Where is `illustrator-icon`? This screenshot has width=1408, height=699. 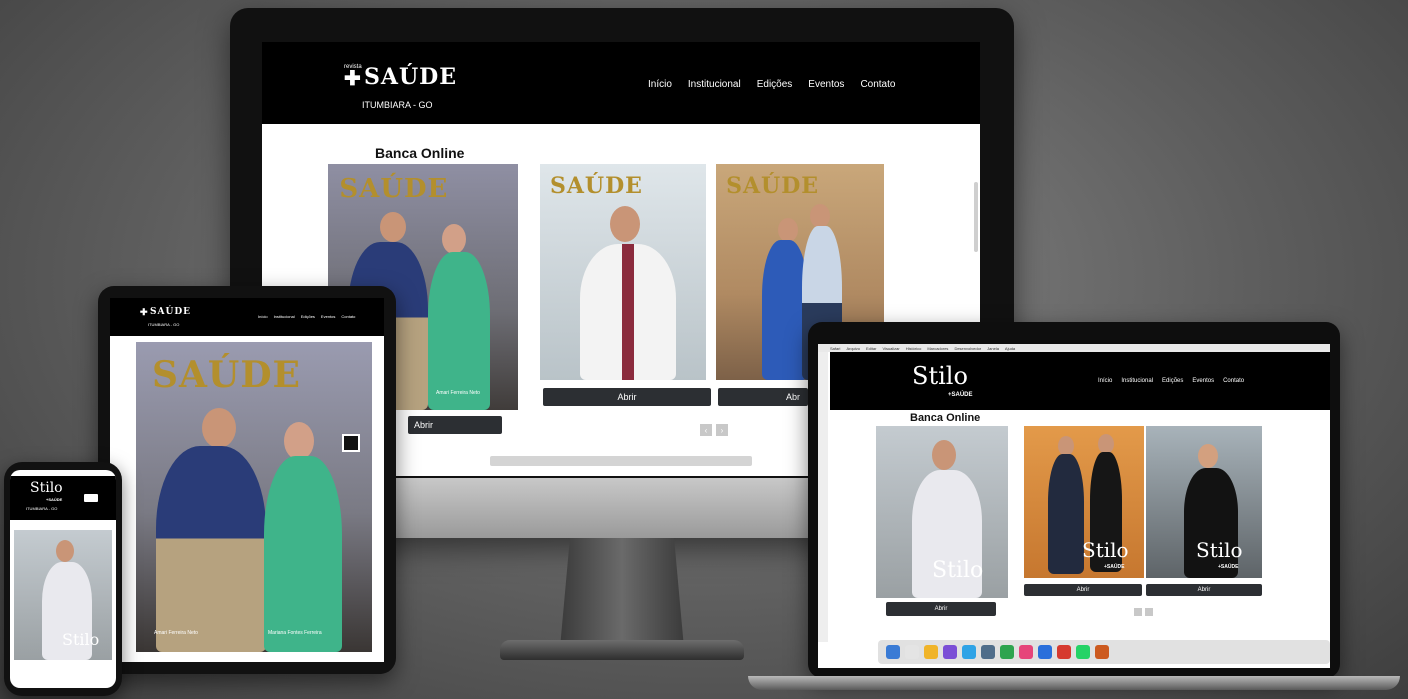
illustrator-icon is located at coordinates (1102, 652).